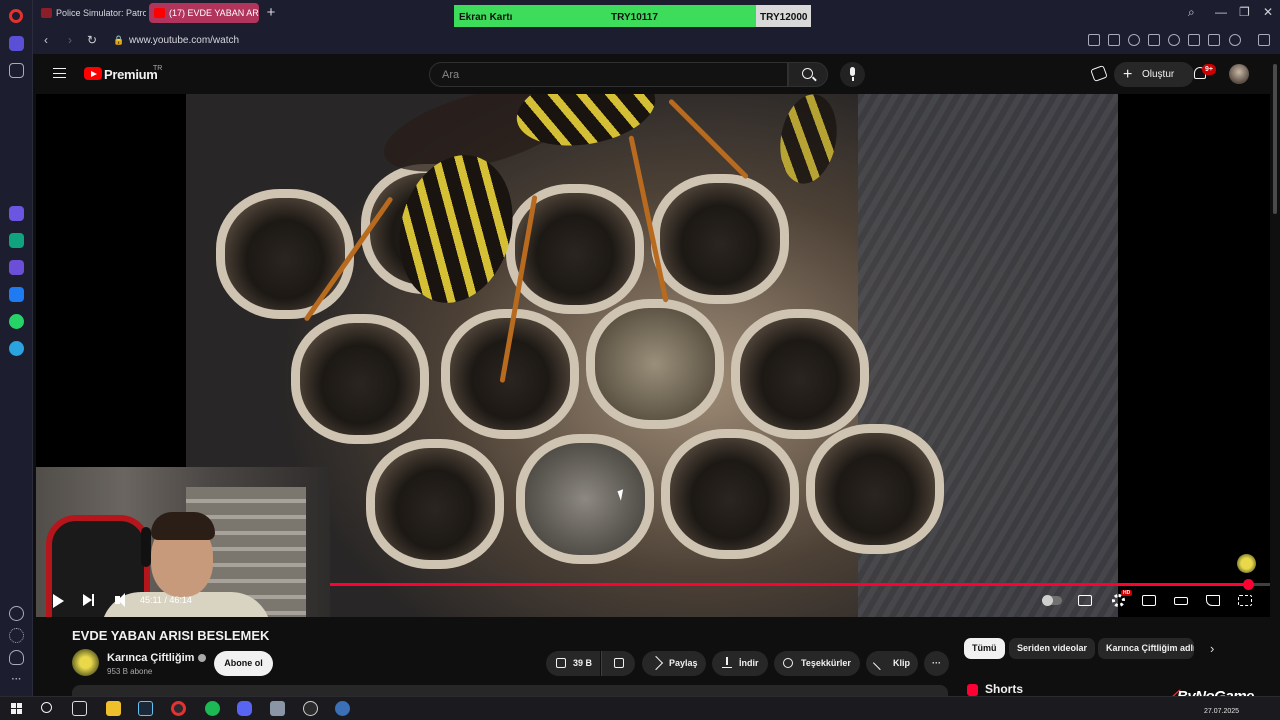 The height and width of the screenshot is (720, 1280). Describe the element at coordinates (1099, 73) in the screenshot. I see `games-icon` at that location.